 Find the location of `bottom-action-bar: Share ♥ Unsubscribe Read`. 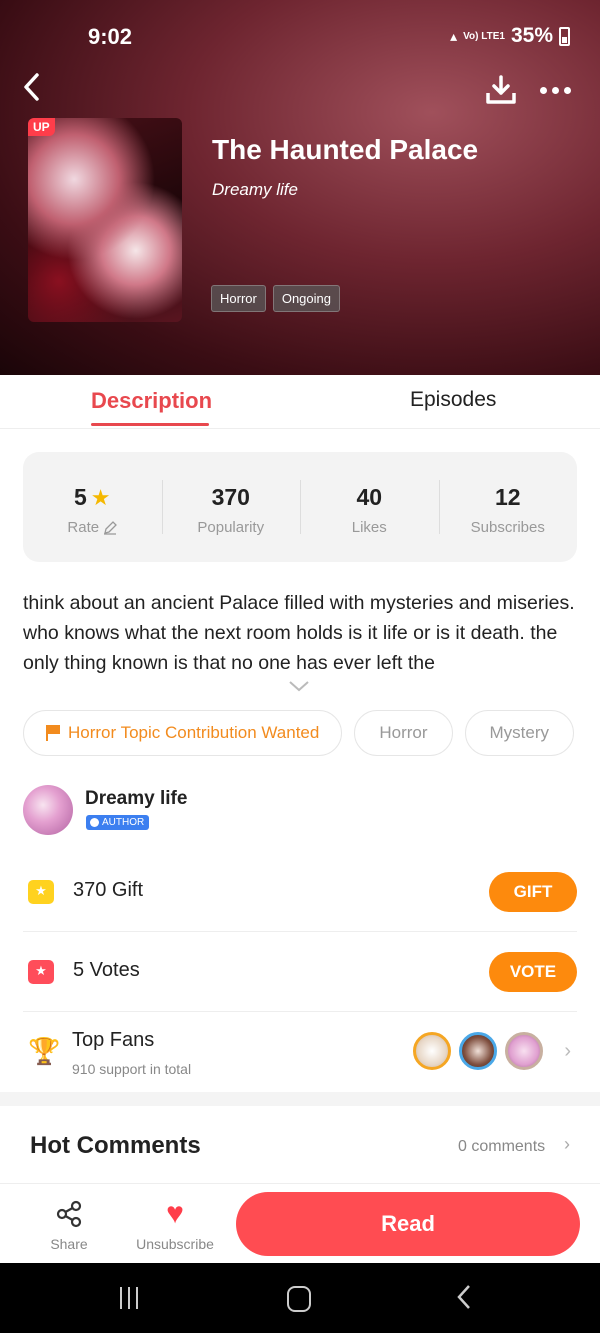

bottom-action-bar: Share ♥ Unsubscribe Read is located at coordinates (300, 1223).